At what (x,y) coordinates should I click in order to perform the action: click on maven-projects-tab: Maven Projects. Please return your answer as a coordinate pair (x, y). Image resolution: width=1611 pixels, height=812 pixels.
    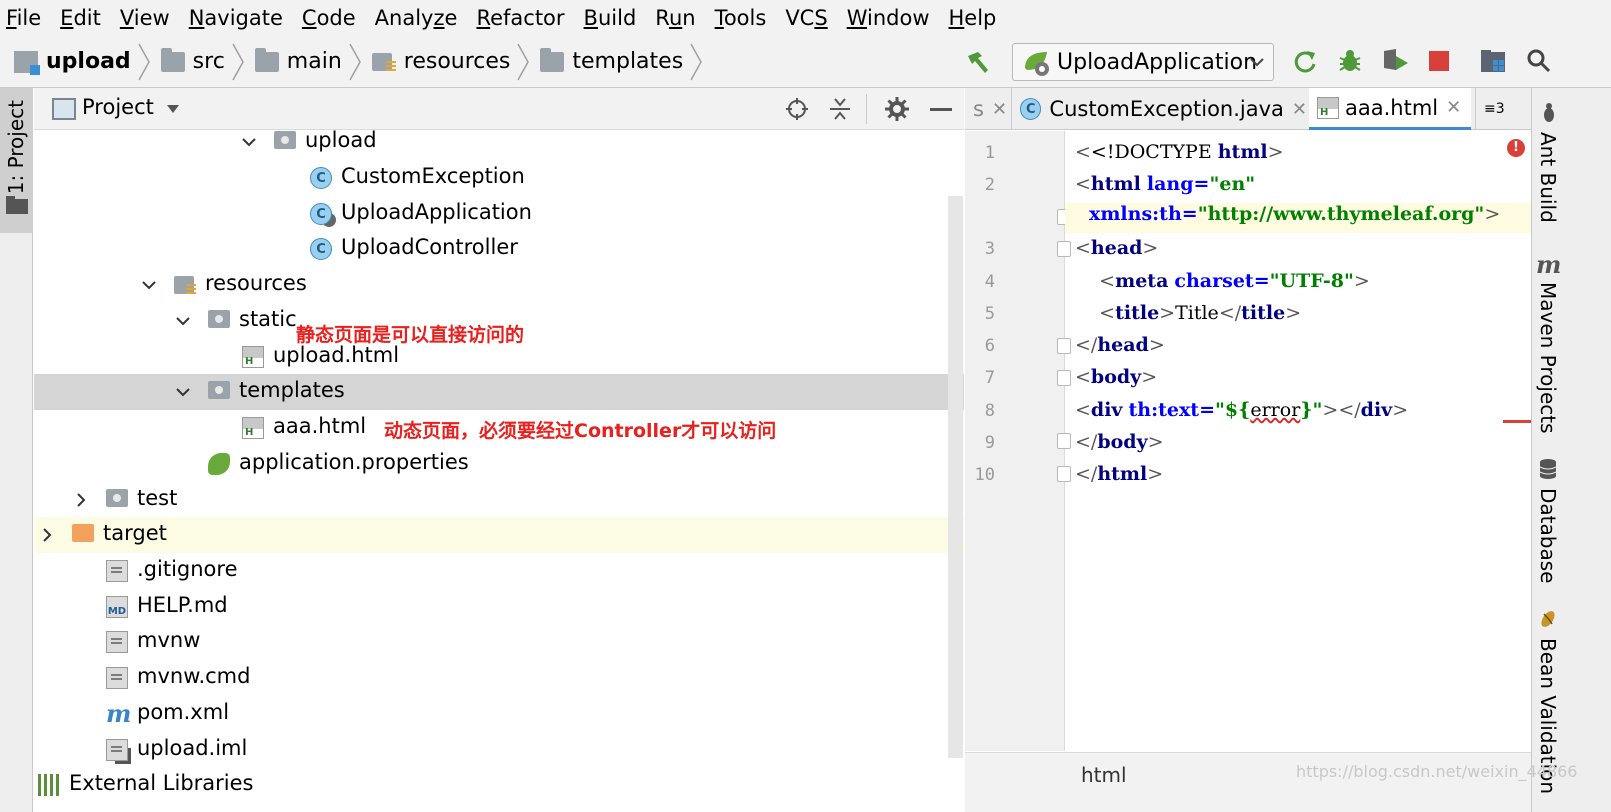
    Looking at the image, I should click on (1548, 358).